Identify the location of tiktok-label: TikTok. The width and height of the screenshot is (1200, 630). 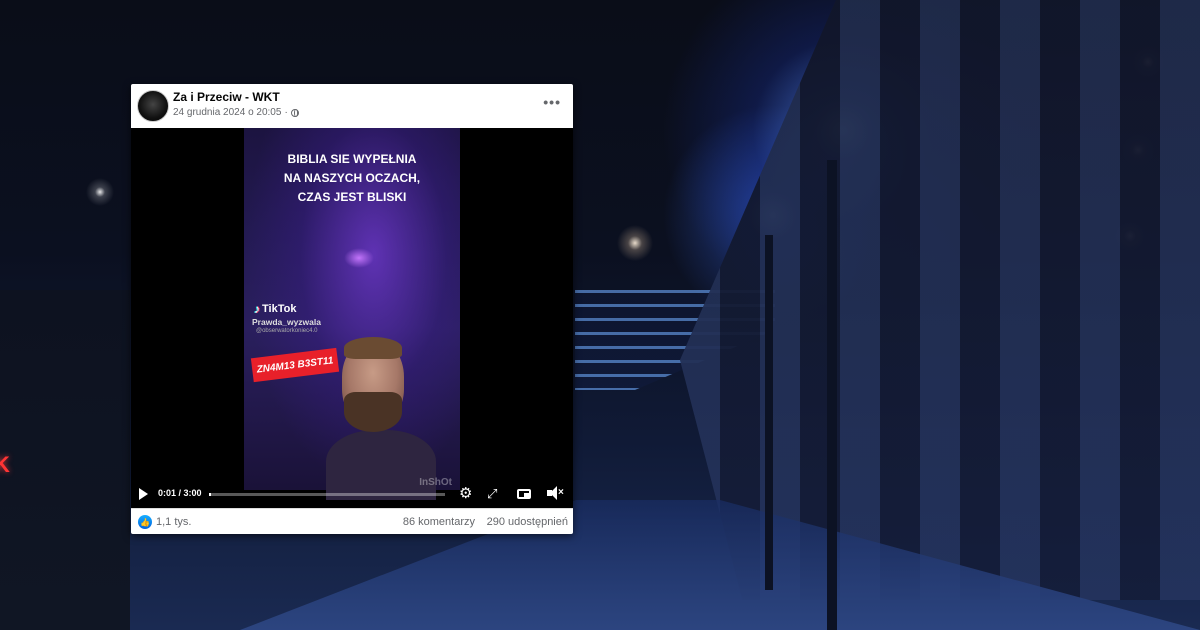
(279, 309).